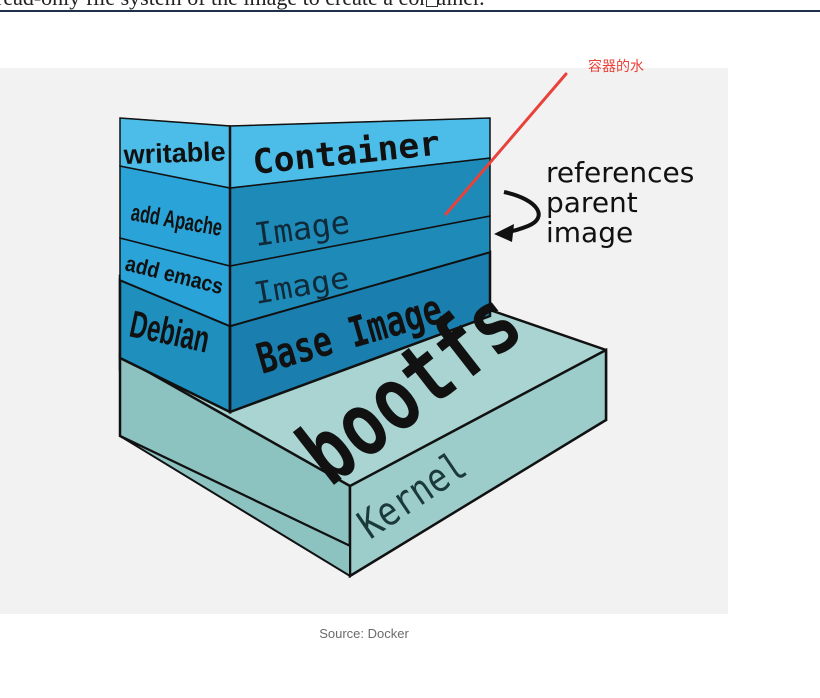 The image size is (820, 698). I want to click on references-arrow, so click(522, 212).